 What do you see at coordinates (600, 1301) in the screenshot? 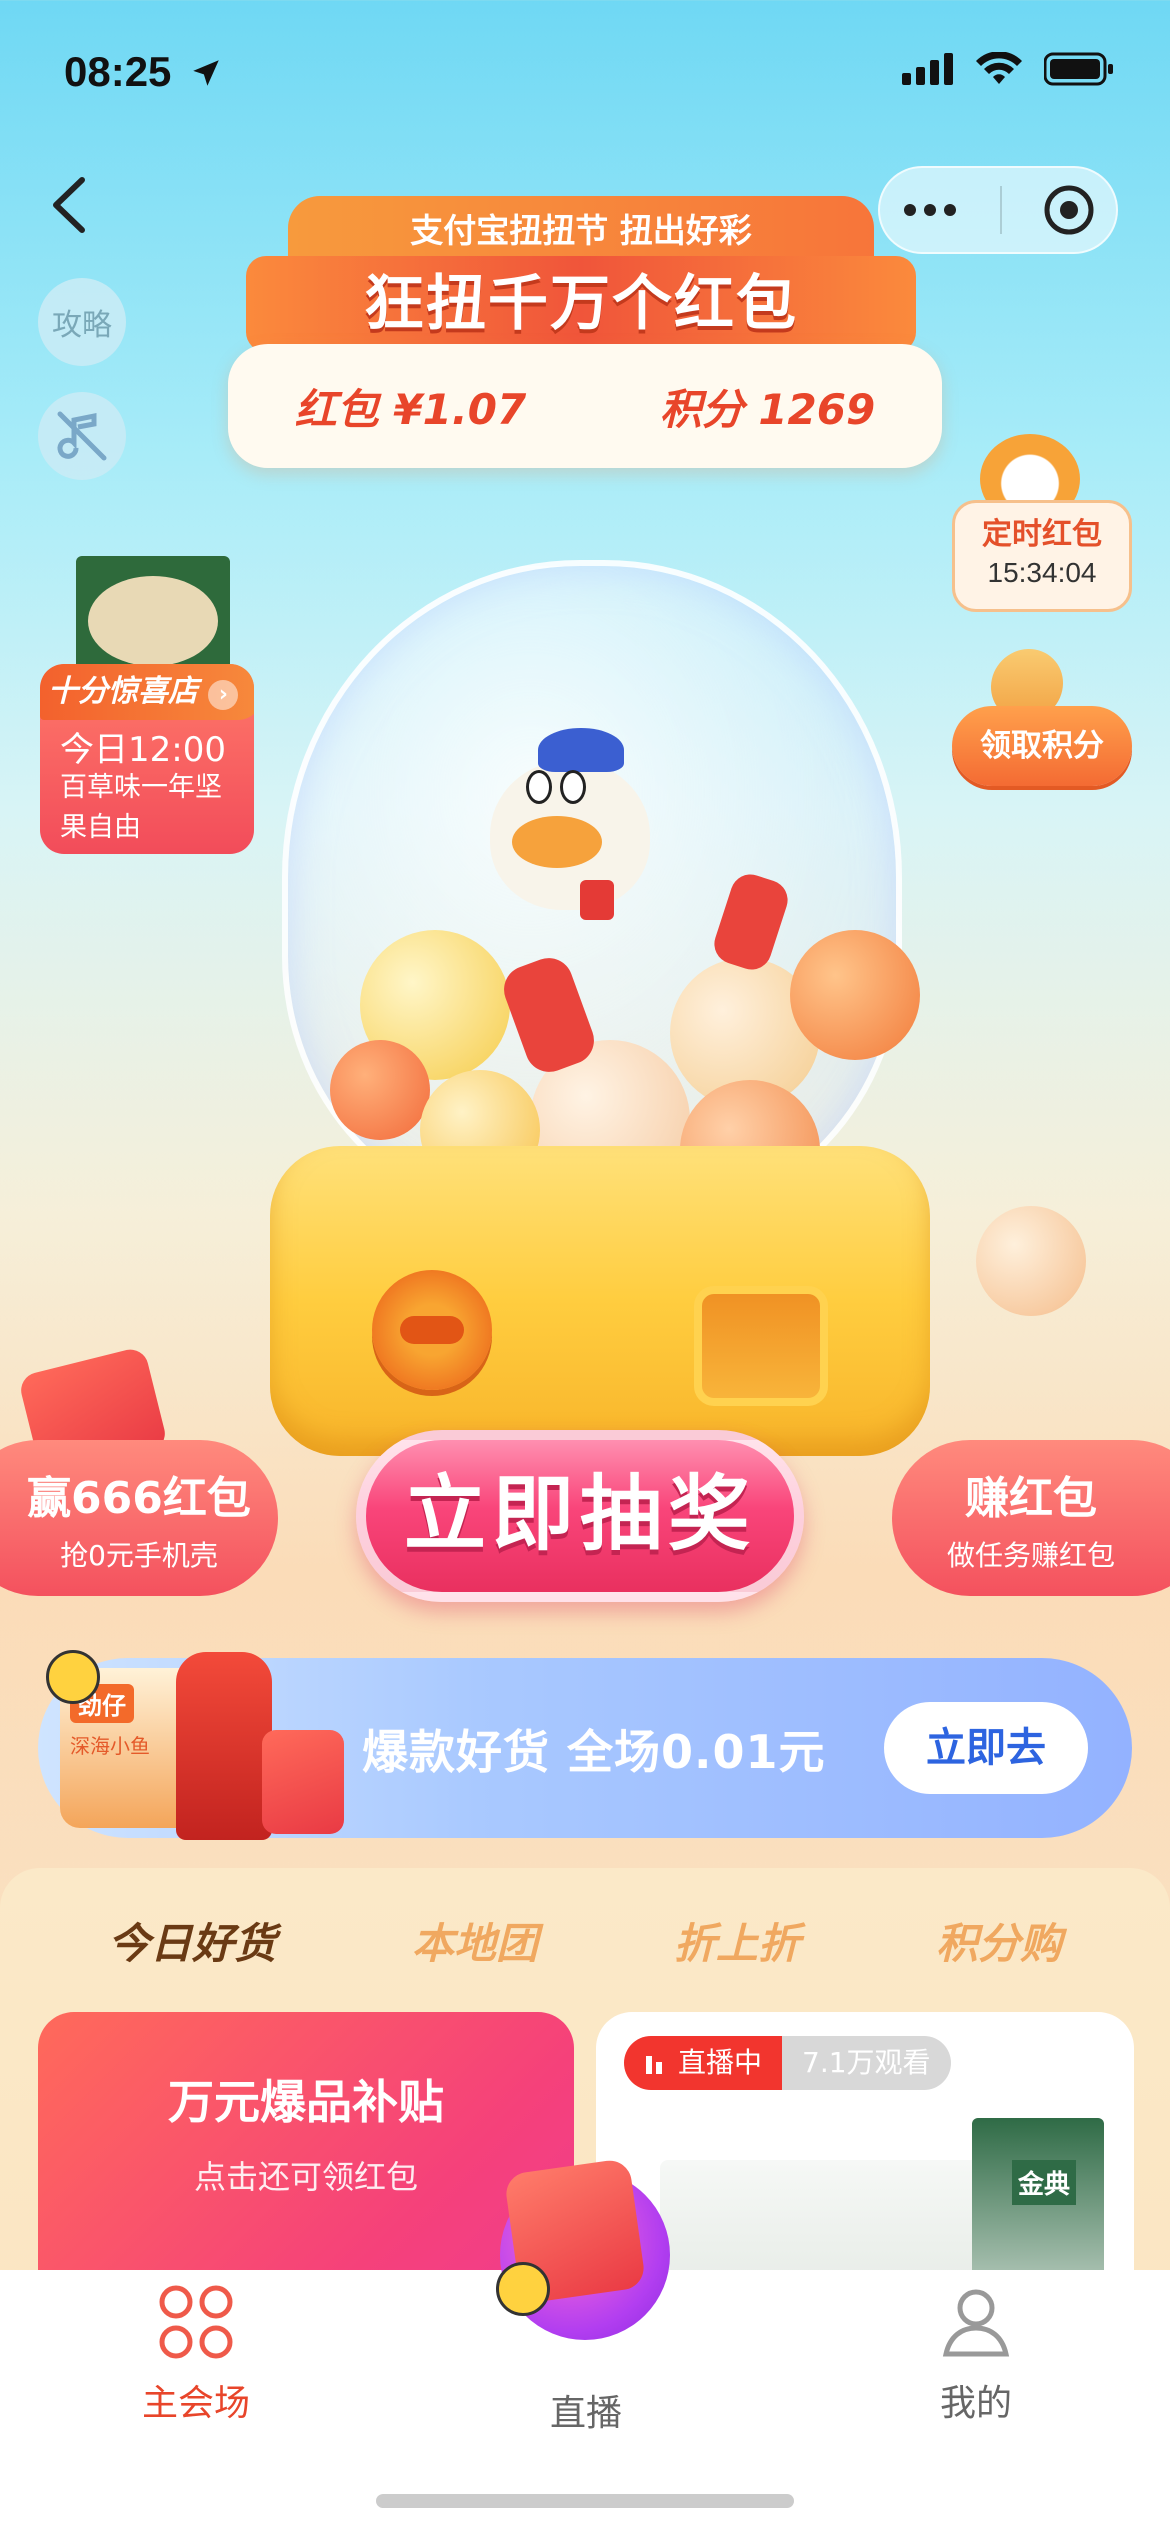
I see `gacha-machine-base` at bounding box center [600, 1301].